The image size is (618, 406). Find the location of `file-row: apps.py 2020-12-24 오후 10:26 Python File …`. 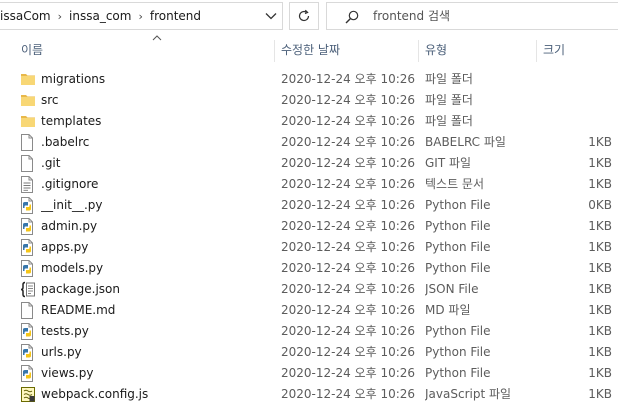

file-row: apps.py 2020-12-24 오후 10:26 Python File … is located at coordinates (309, 247).